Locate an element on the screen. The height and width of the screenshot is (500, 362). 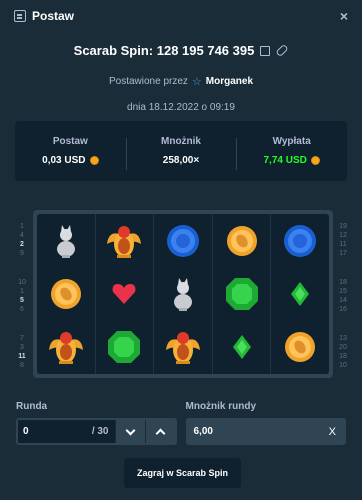
placed-by-label: Postawione przez is located at coordinates (148, 81).